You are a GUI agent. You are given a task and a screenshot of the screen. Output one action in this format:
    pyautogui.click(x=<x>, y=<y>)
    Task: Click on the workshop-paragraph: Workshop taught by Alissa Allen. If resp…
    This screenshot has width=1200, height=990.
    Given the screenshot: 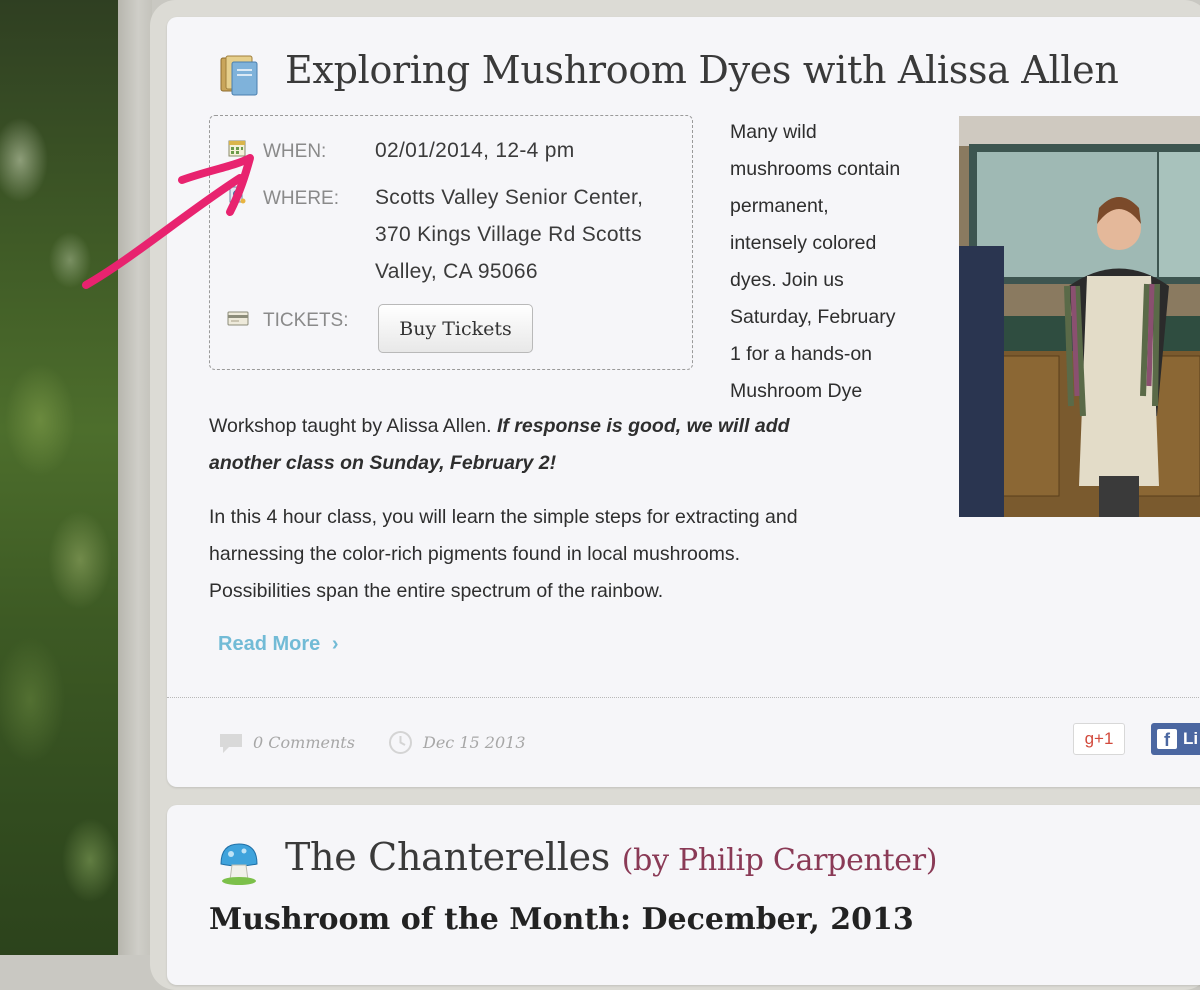 What is the action you would take?
    pyautogui.click(x=569, y=445)
    